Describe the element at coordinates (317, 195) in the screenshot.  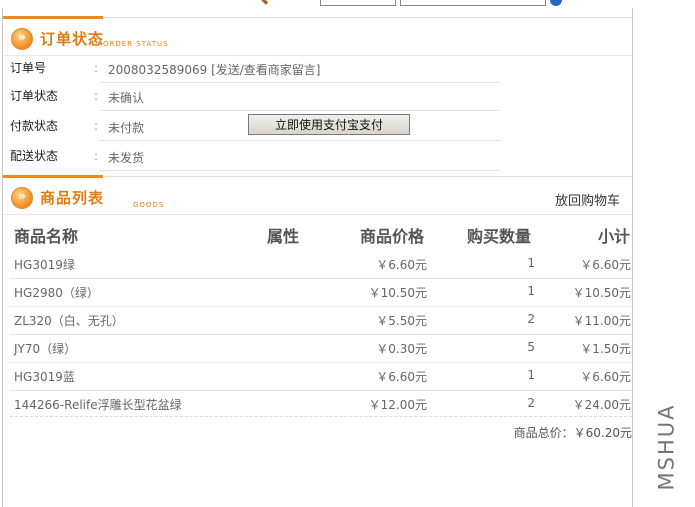
I see `goods-list-header: » 商品列表 GOODS 放回购物车` at that location.